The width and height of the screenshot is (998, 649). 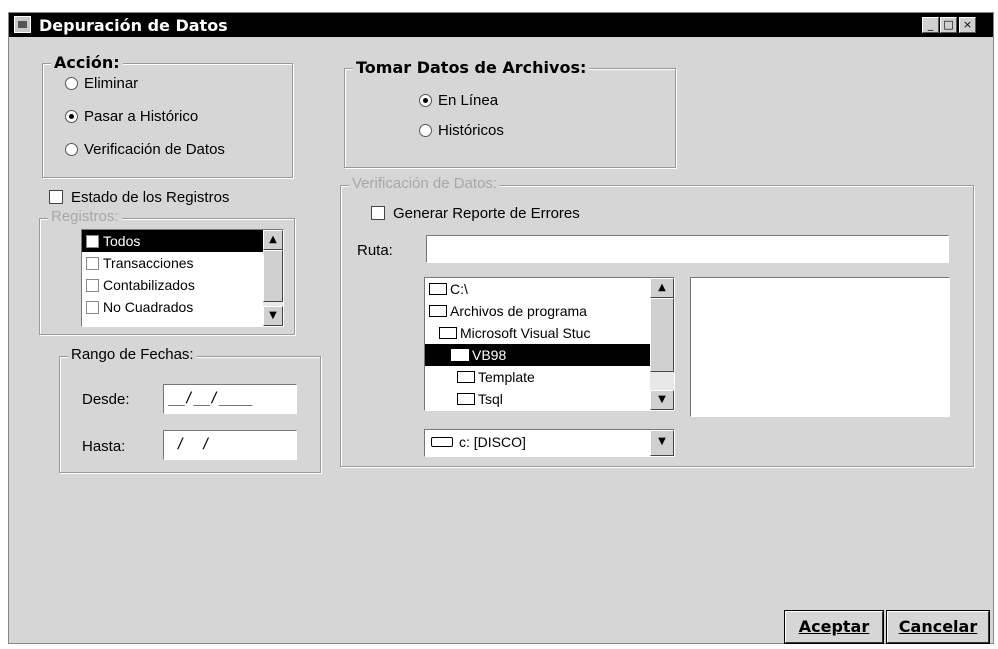 I want to click on directory-item: VB98, so click(x=549, y=355).